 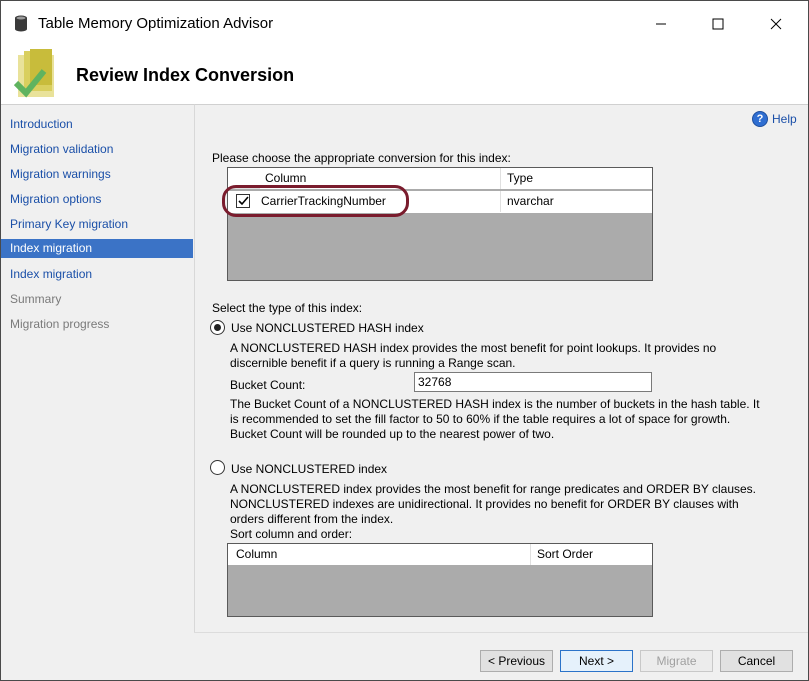 What do you see at coordinates (404, 23) in the screenshot?
I see `title-bar: Table Memory Optimization Advisor` at bounding box center [404, 23].